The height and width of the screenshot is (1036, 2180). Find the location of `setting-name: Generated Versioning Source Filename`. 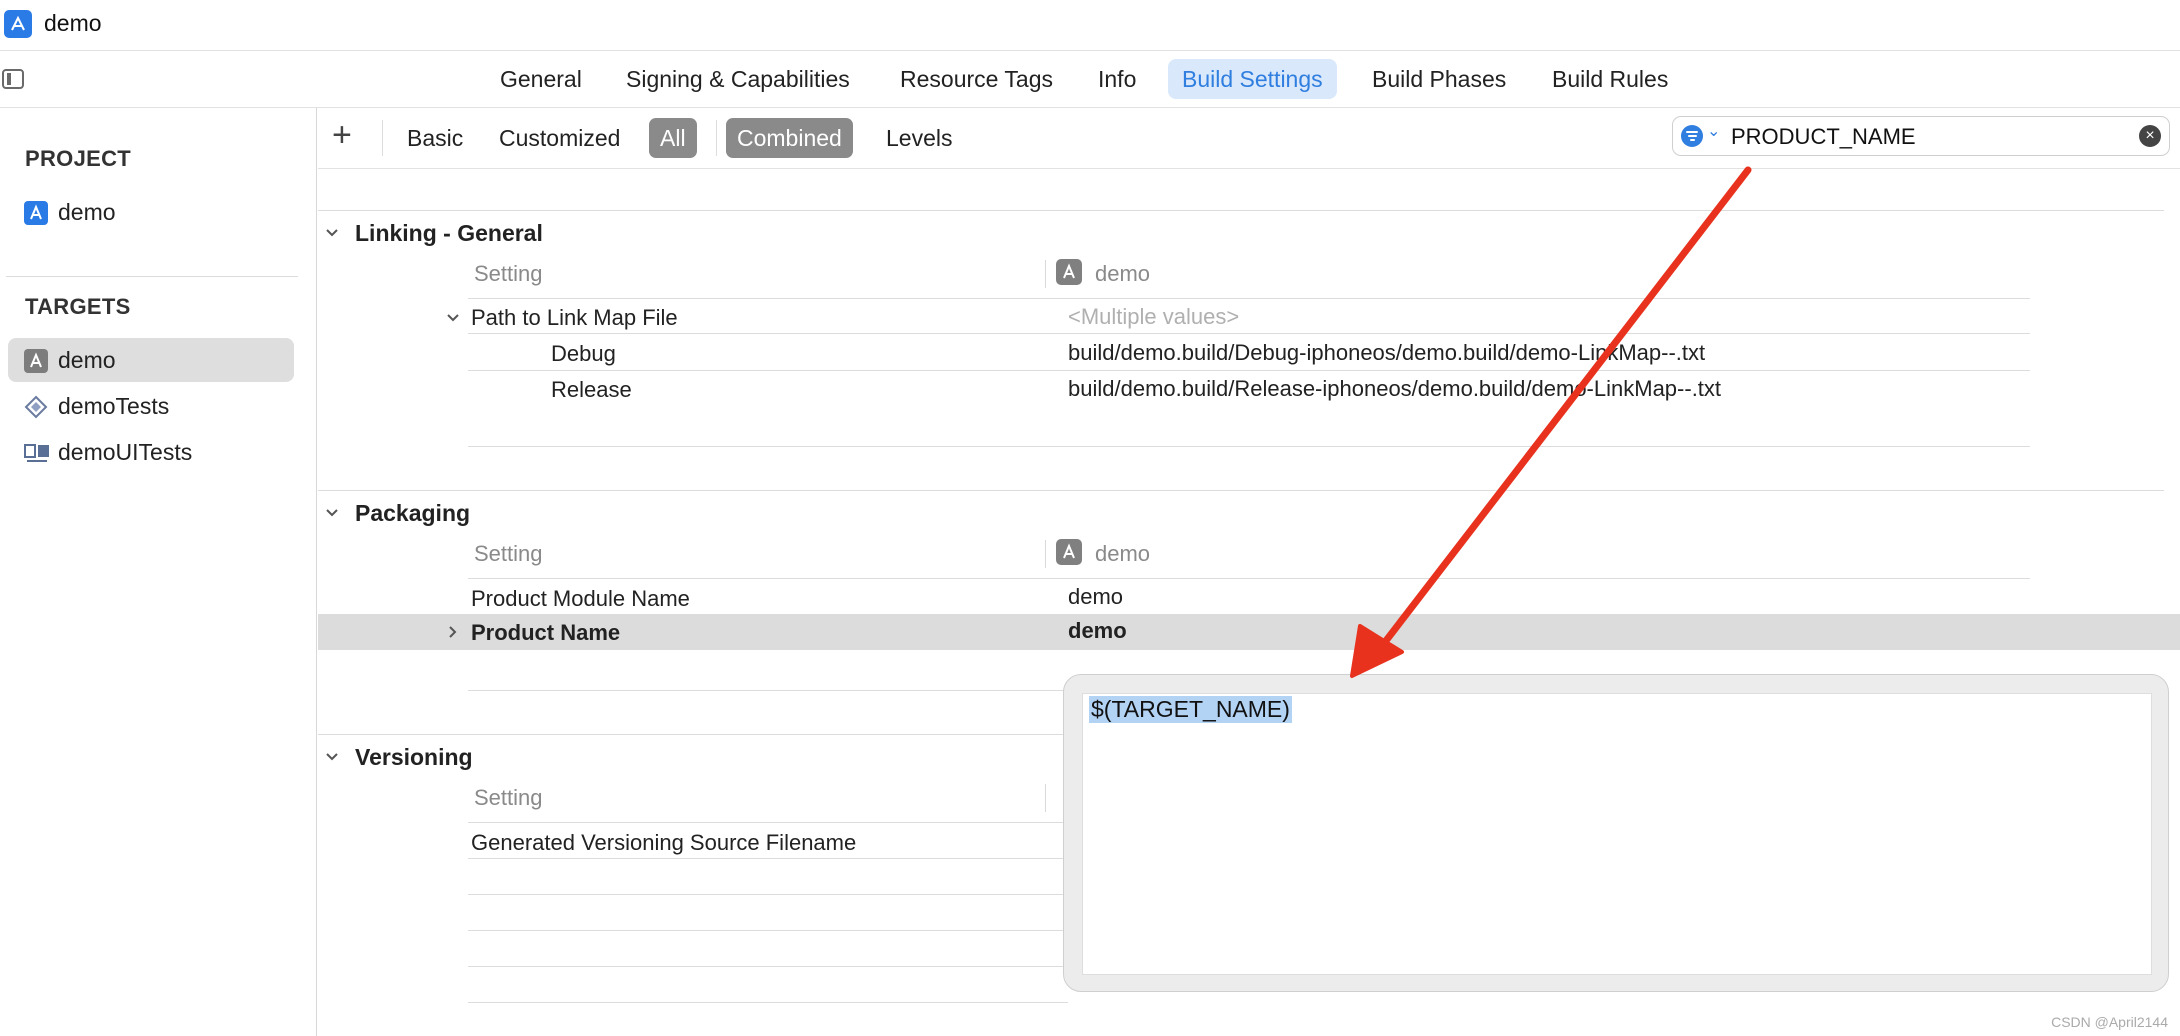

setting-name: Generated Versioning Source Filename is located at coordinates (663, 843).